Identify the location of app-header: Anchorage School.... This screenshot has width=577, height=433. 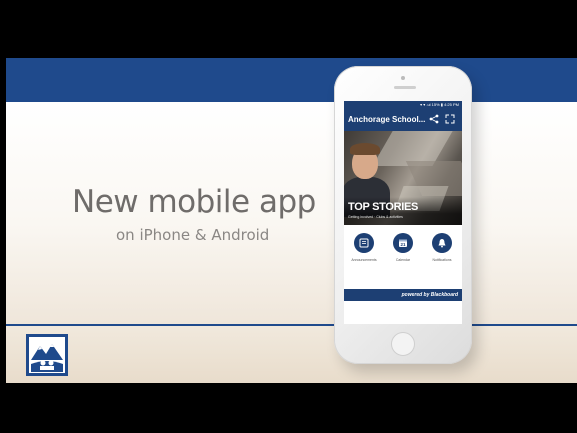
(403, 120).